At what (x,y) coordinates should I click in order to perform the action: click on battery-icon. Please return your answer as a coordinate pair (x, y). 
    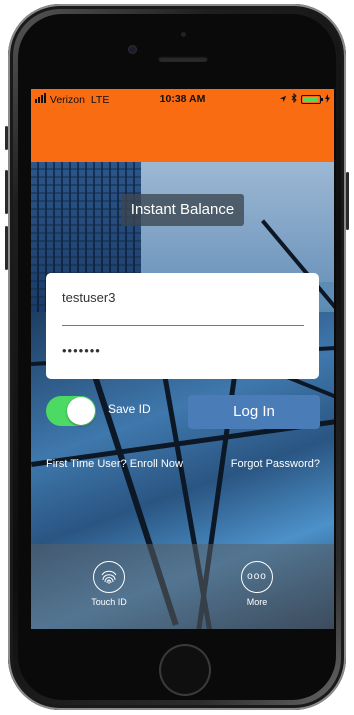
    Looking at the image, I should click on (312, 99).